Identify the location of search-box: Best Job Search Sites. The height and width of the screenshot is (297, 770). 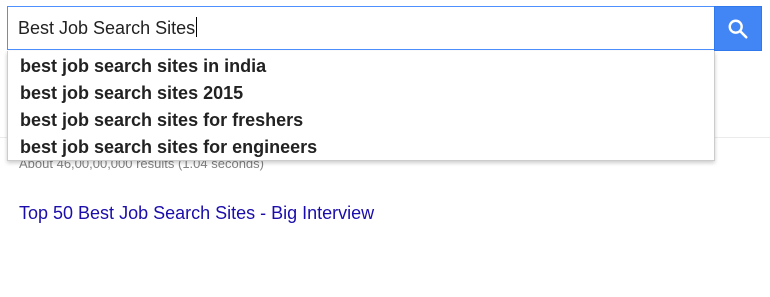
(360, 28).